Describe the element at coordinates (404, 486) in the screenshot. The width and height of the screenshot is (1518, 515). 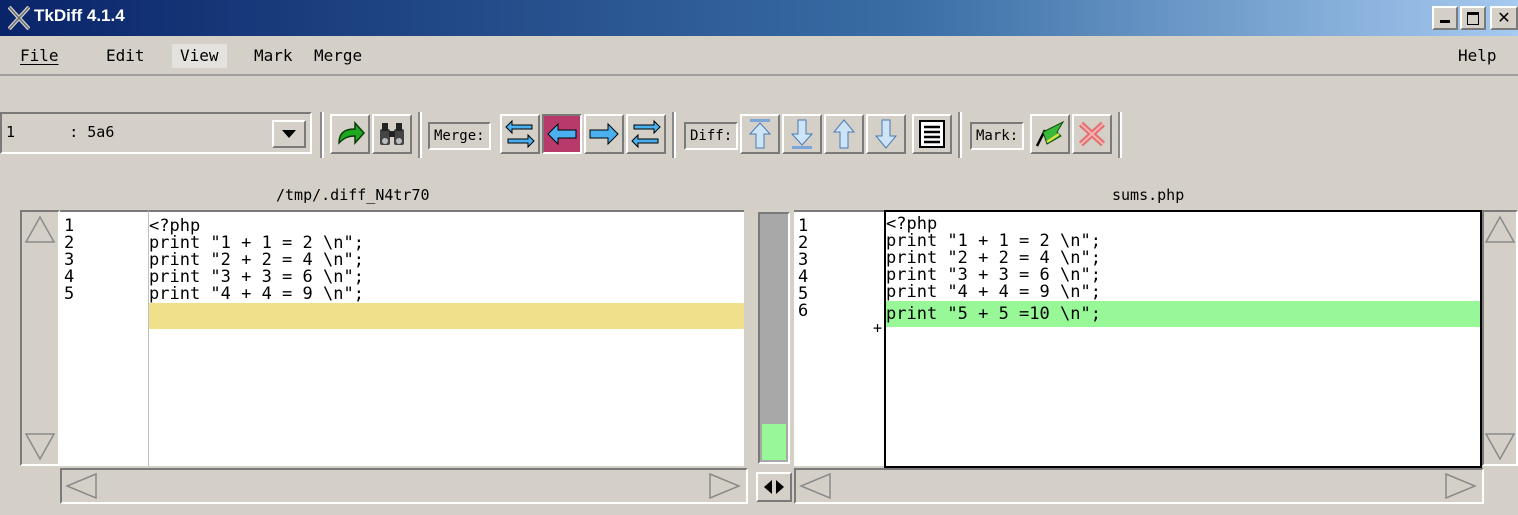
I see `left-horizontal-scrollbar` at that location.